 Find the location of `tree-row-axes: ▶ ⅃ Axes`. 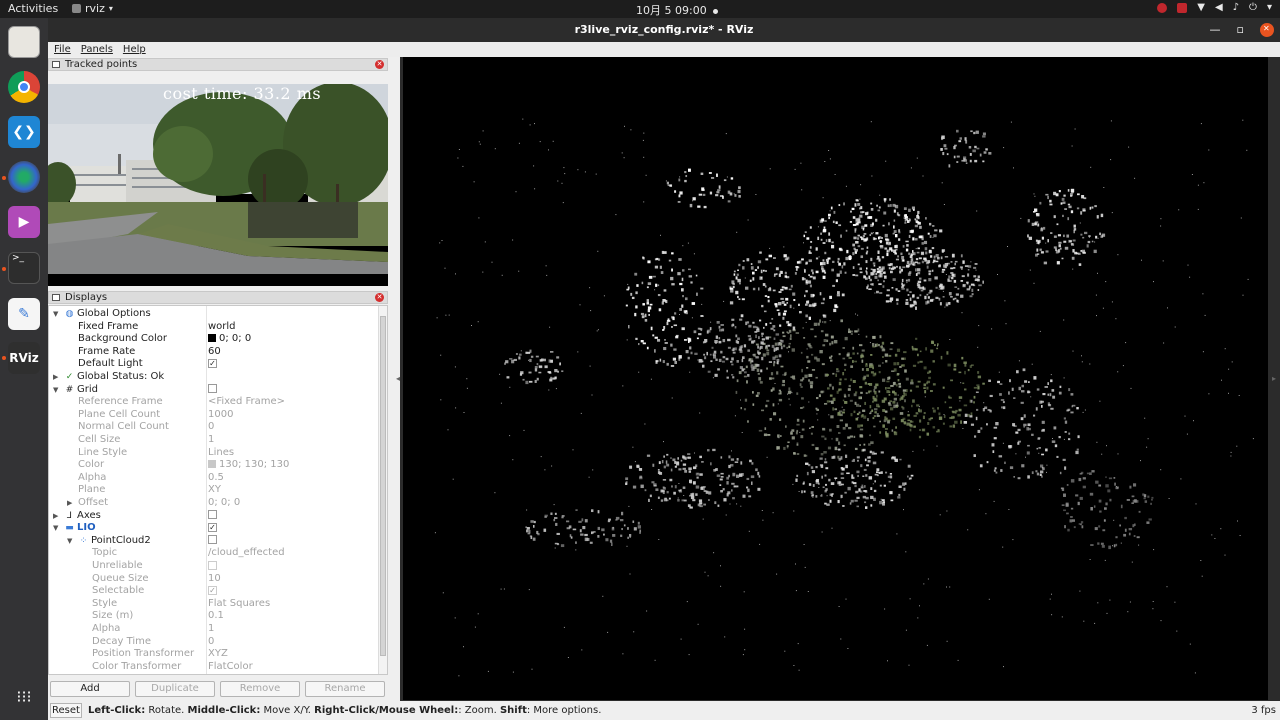

tree-row-axes: ▶ ⅃ Axes is located at coordinates (214, 516).